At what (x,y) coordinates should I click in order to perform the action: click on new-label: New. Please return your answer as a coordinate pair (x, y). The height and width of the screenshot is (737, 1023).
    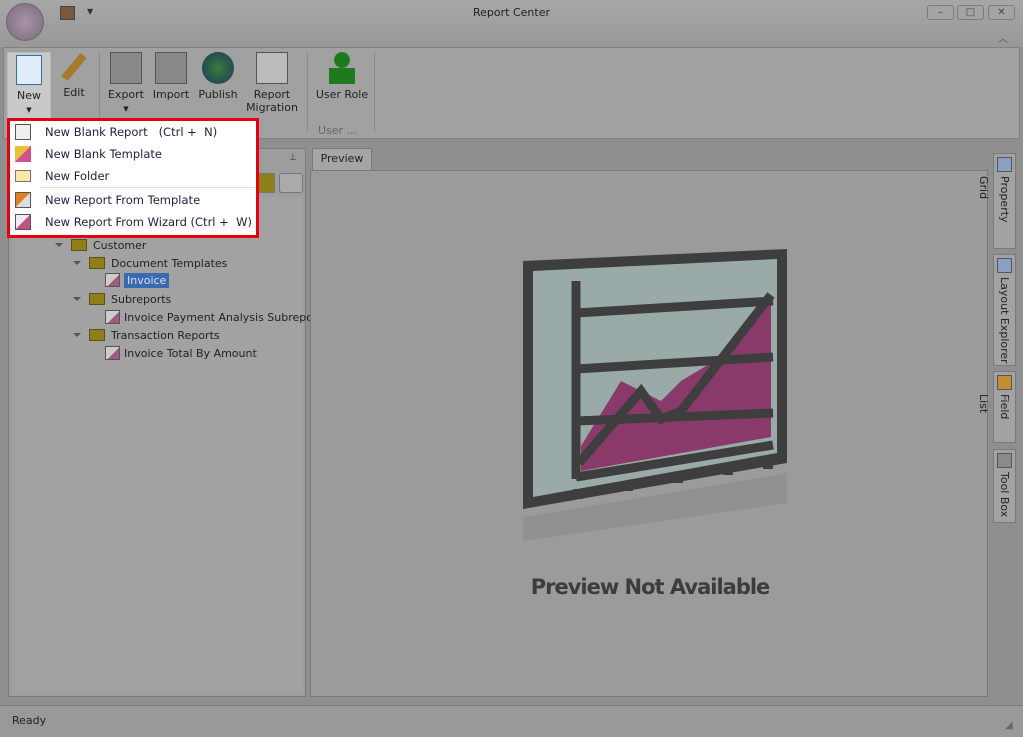
    Looking at the image, I should click on (29, 95).